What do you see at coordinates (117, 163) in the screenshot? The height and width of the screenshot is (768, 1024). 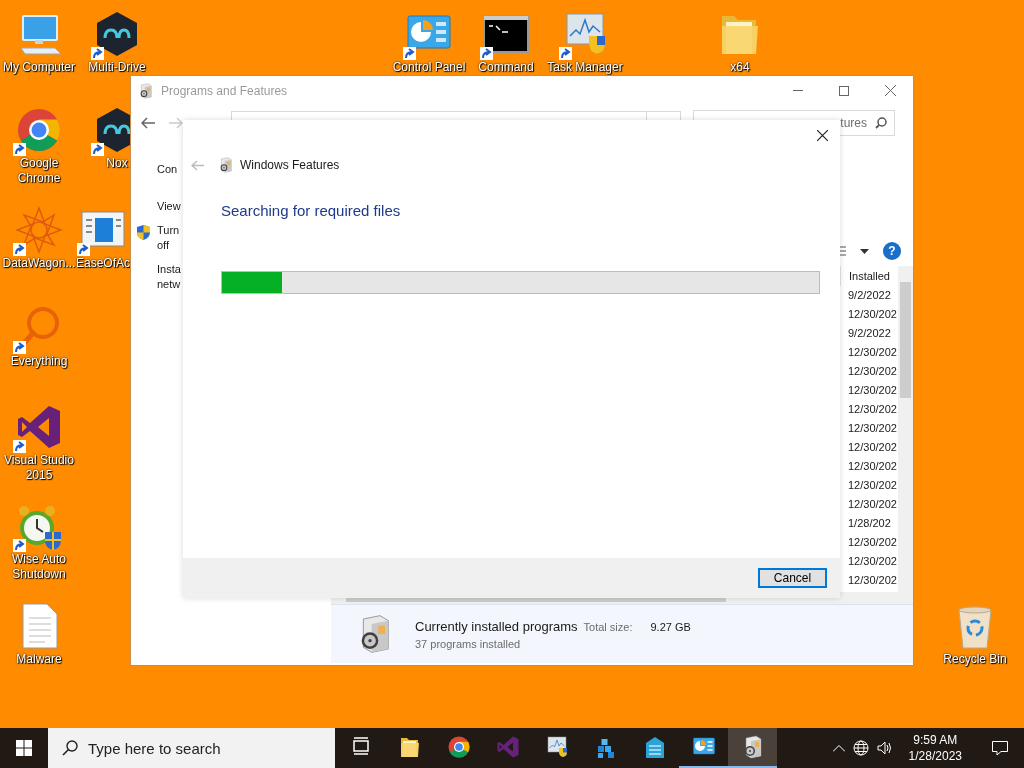 I see `desktop-icon-label: Nox` at bounding box center [117, 163].